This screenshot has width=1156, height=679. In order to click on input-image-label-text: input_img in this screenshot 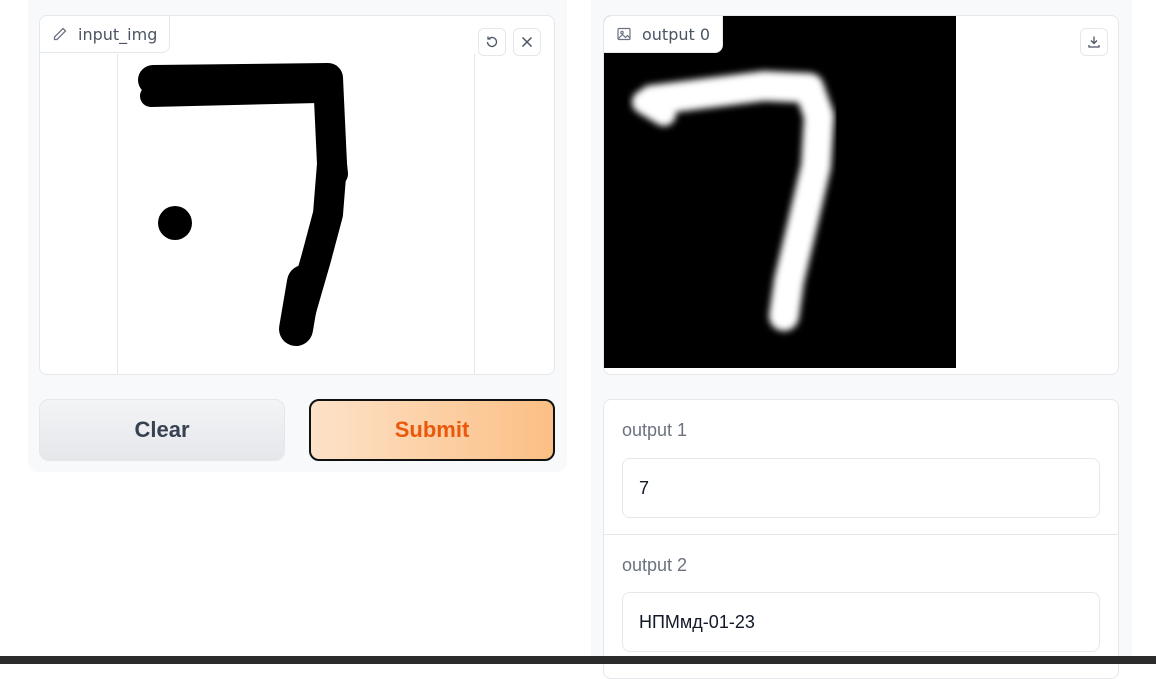, I will do `click(118, 34)`.